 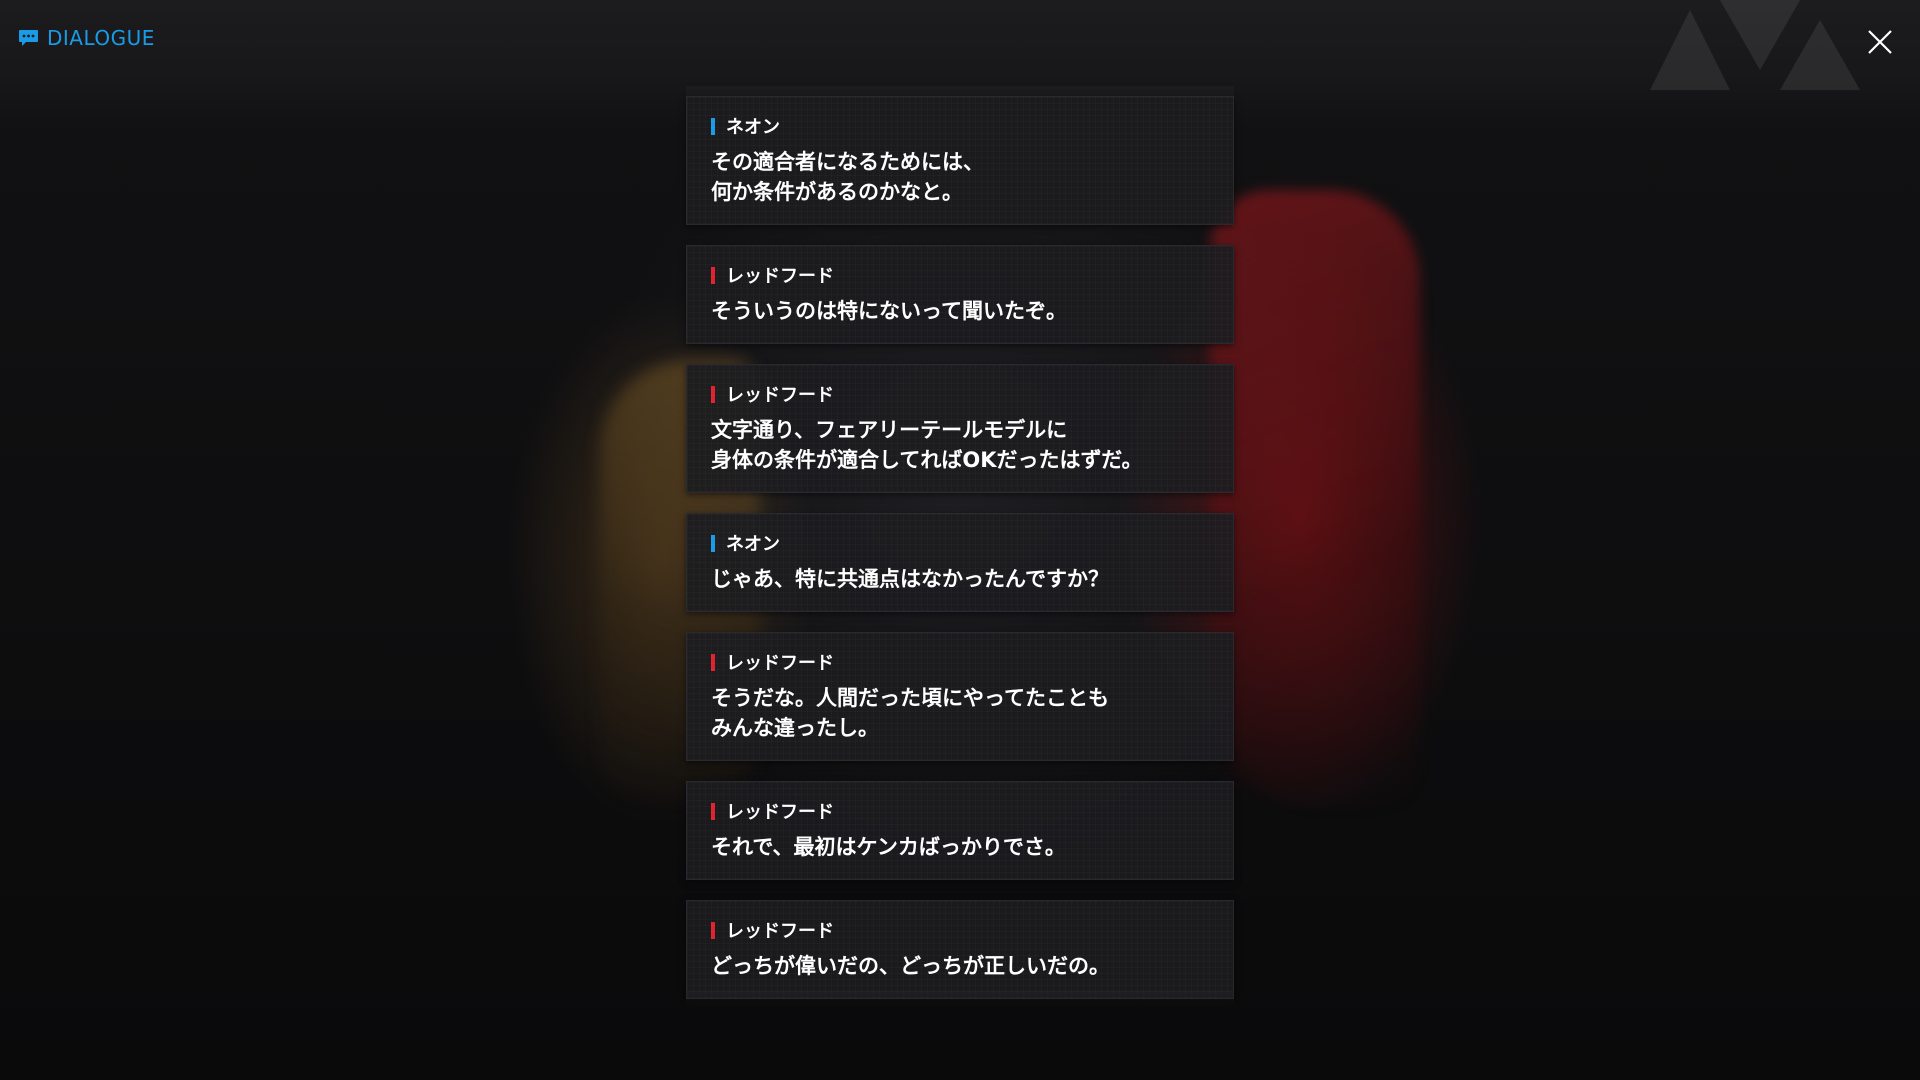 I want to click on close-button, so click(x=1880, y=42).